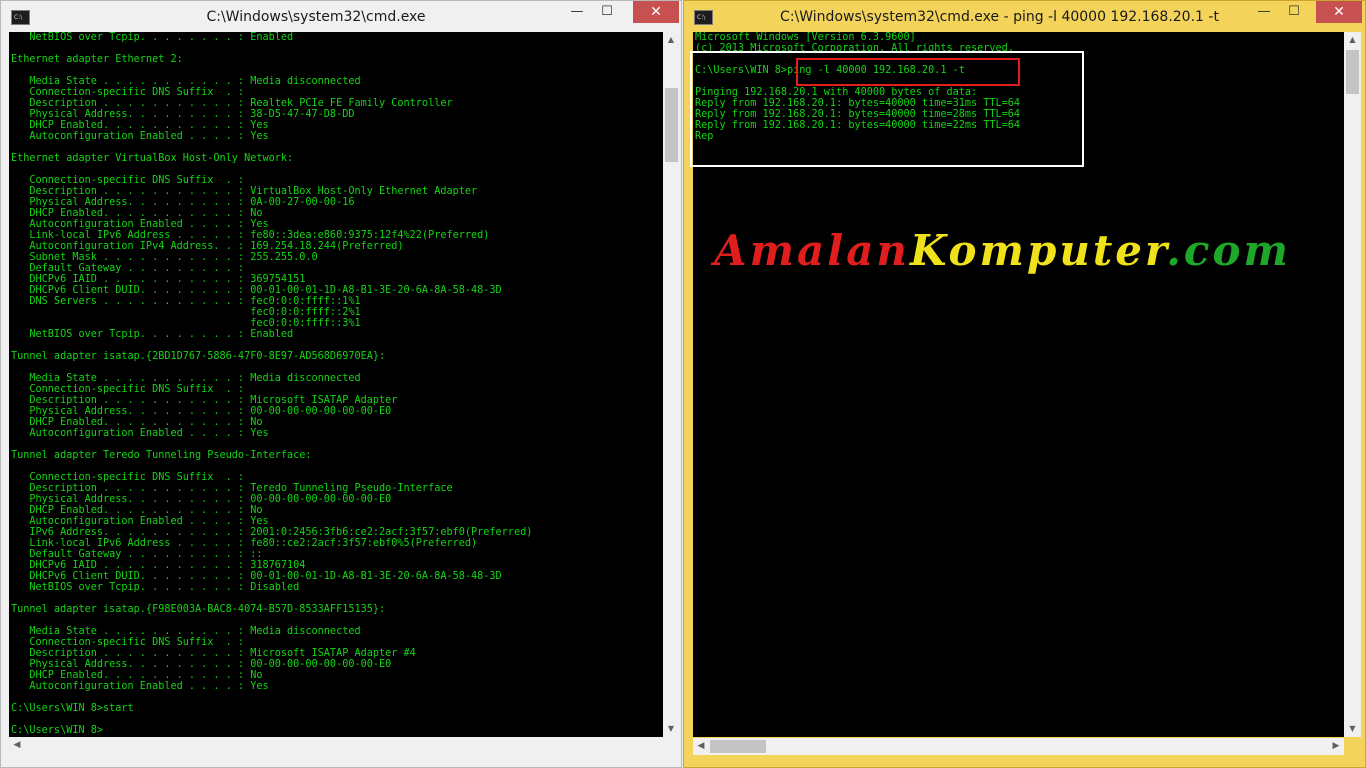  What do you see at coordinates (1336, 746) in the screenshot?
I see `scroll-right-icon: ▶` at bounding box center [1336, 746].